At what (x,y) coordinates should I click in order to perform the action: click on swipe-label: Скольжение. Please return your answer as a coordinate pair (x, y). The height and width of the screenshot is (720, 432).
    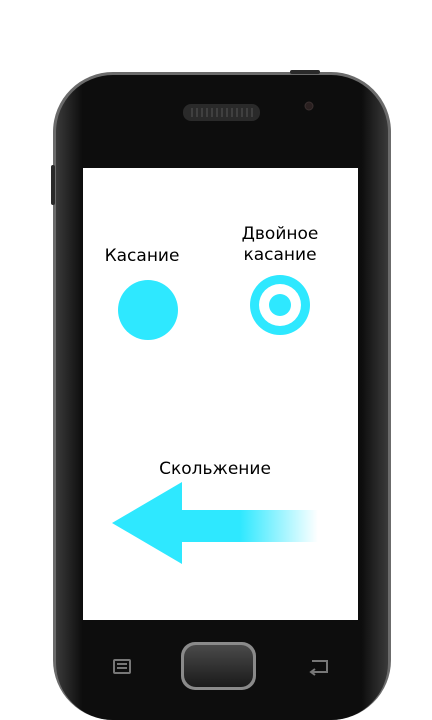
    Looking at the image, I should click on (215, 469).